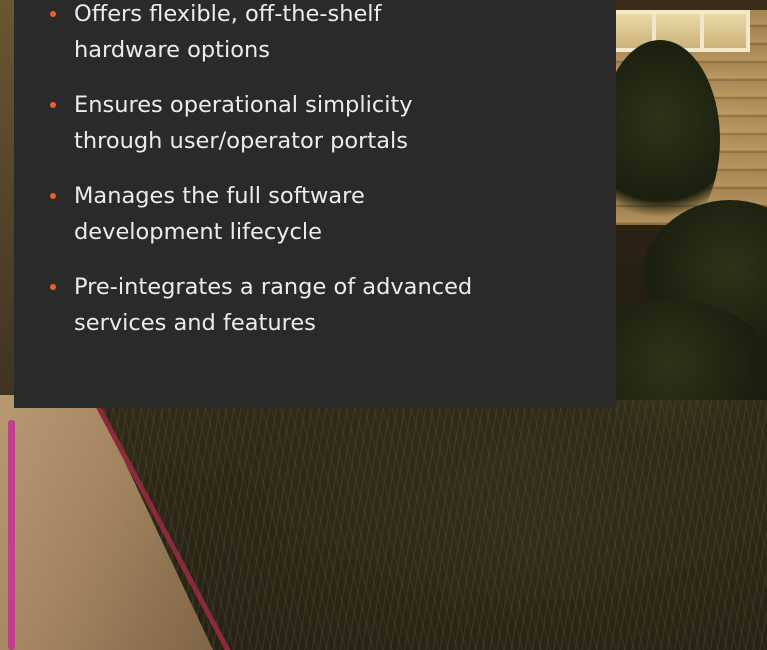 Image resolution: width=767 pixels, height=650 pixels. I want to click on tent-pole, so click(11, 535).